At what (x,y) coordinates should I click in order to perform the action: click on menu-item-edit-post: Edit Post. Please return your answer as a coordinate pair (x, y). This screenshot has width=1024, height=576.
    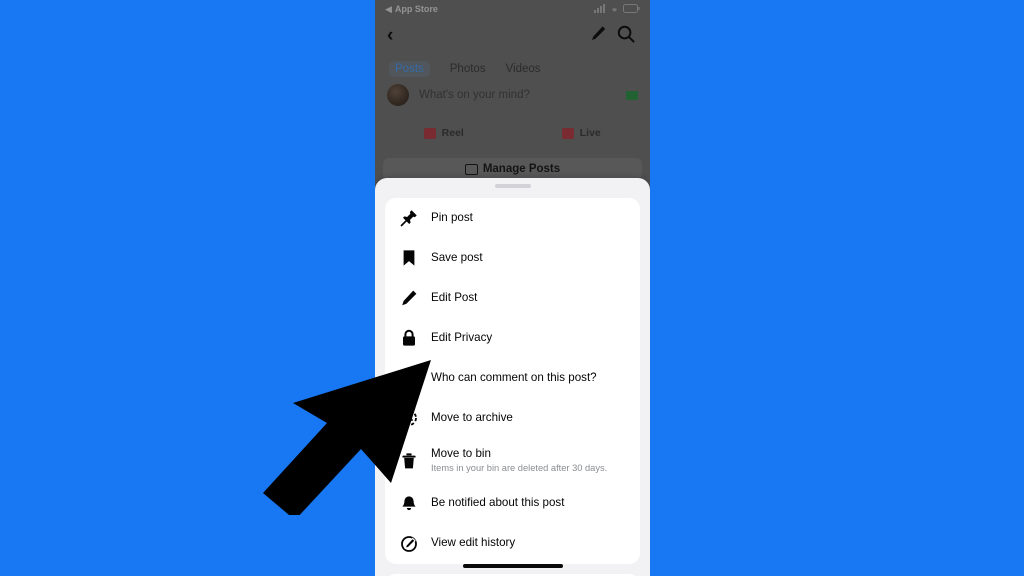
    Looking at the image, I should click on (512, 298).